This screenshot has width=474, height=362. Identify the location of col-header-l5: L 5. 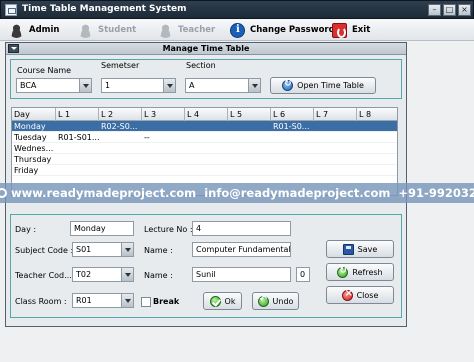
(249, 114).